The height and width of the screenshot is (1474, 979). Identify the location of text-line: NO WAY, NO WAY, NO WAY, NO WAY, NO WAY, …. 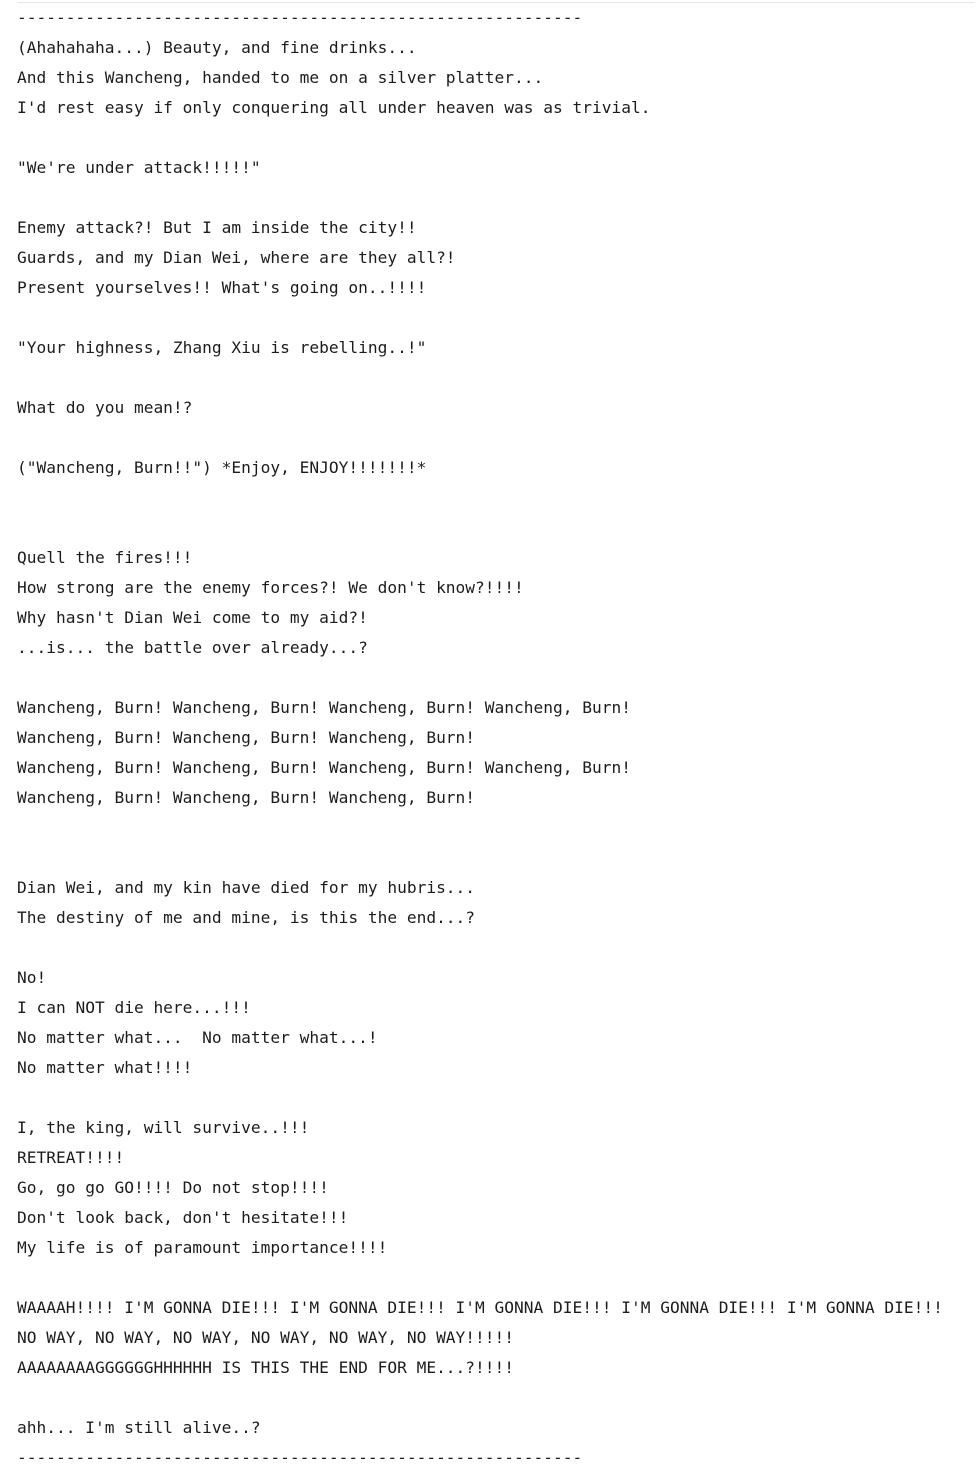
(266, 1337).